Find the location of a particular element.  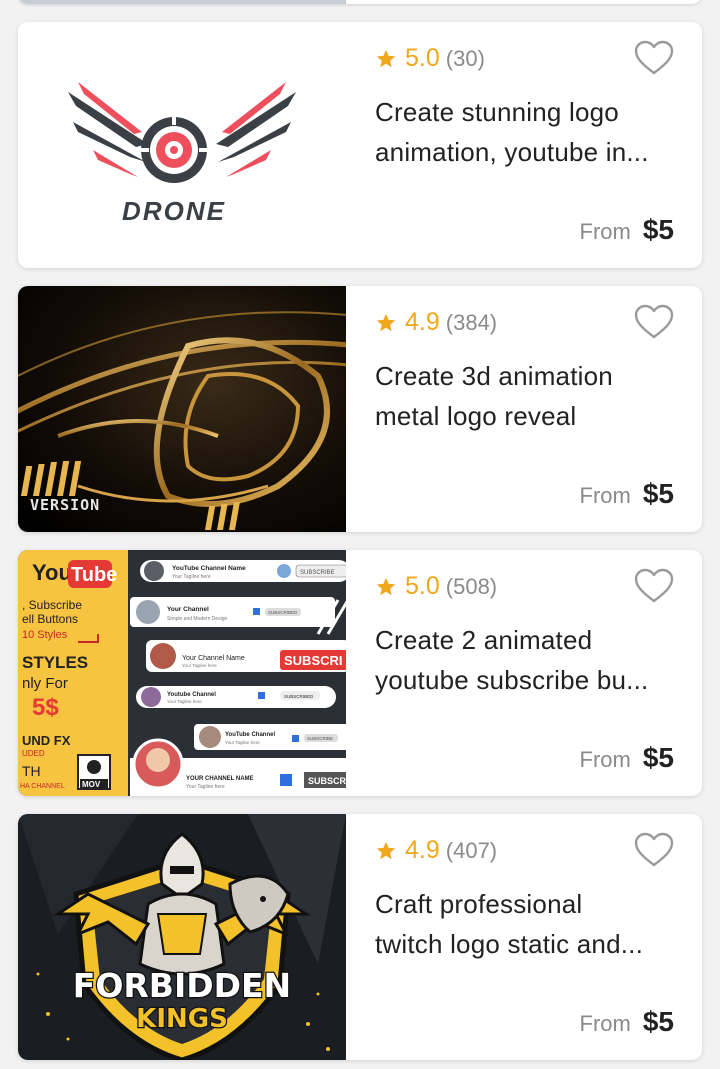

thumbnail-text: SUBSCRI is located at coordinates (313, 660).